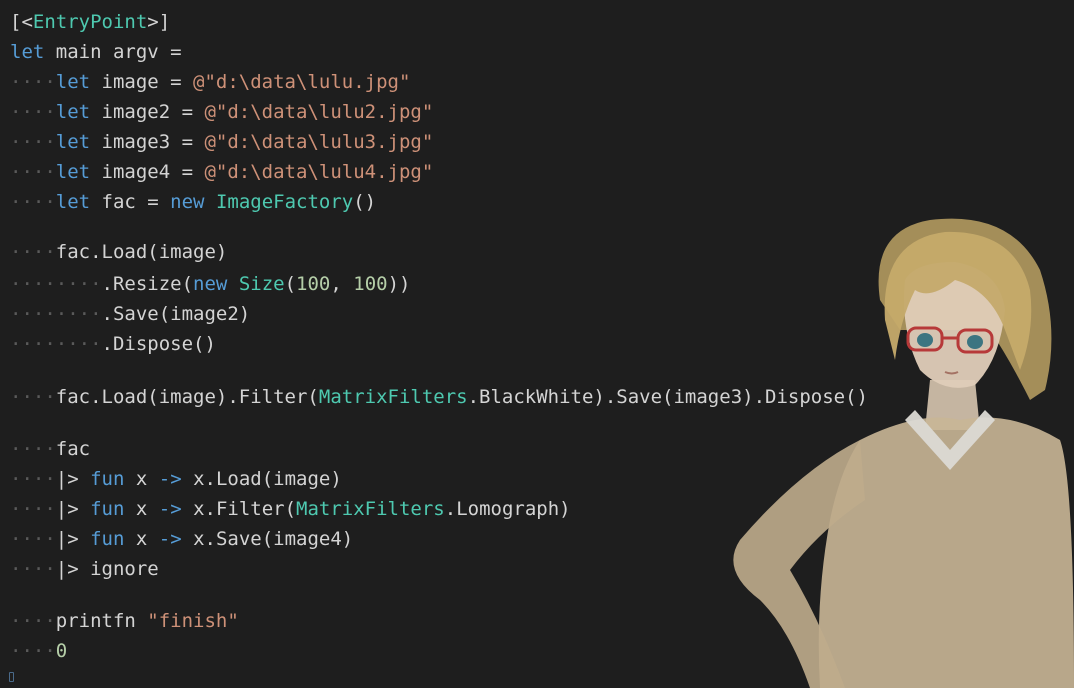 The width and height of the screenshot is (1074, 688). Describe the element at coordinates (290, 284) in the screenshot. I see `code-token: (` at that location.